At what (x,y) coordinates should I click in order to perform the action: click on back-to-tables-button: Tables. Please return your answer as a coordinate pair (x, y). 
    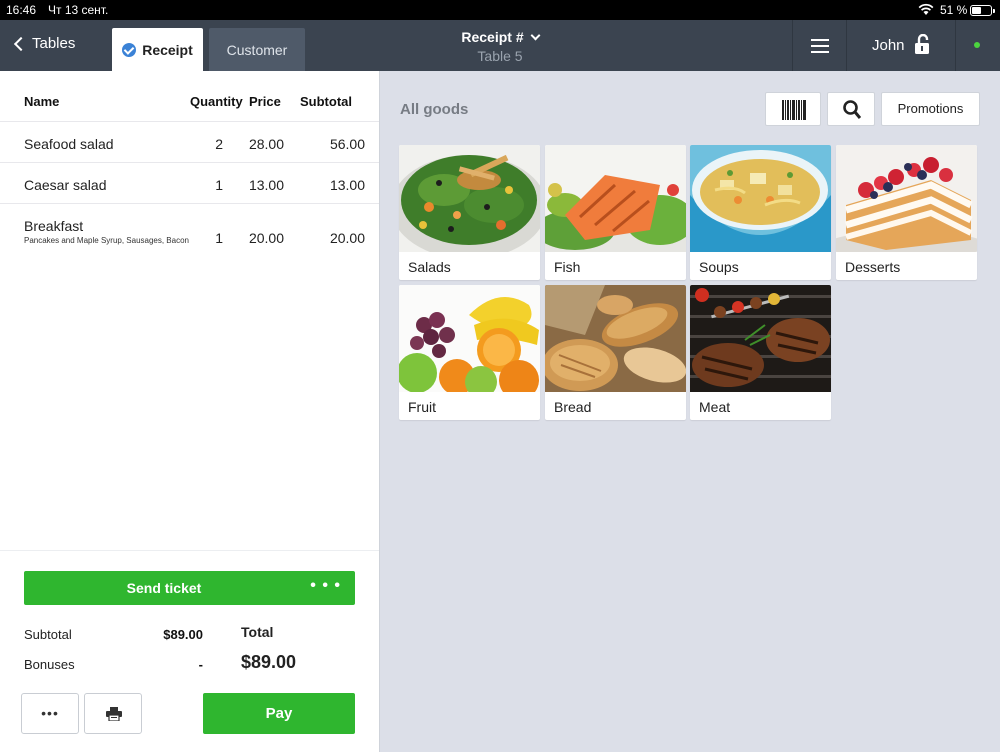
    Looking at the image, I should click on (43, 43).